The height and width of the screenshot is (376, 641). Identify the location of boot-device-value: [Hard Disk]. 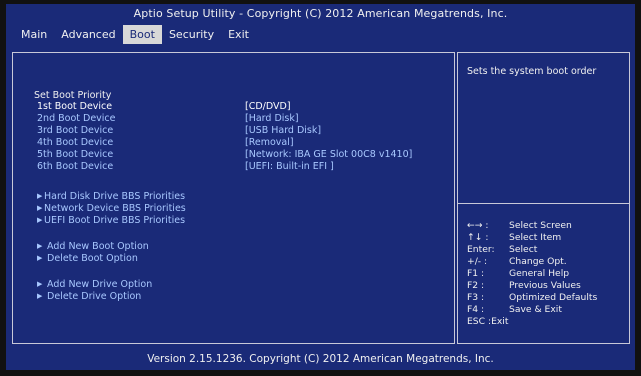
(272, 119).